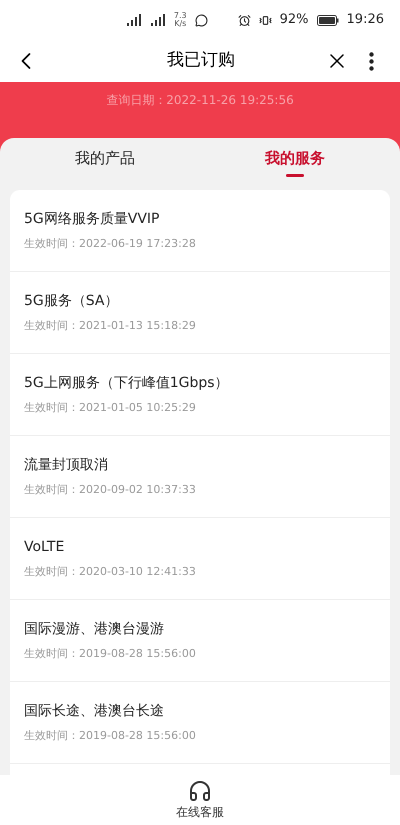  What do you see at coordinates (201, 20) in the screenshot?
I see `chat-icon` at bounding box center [201, 20].